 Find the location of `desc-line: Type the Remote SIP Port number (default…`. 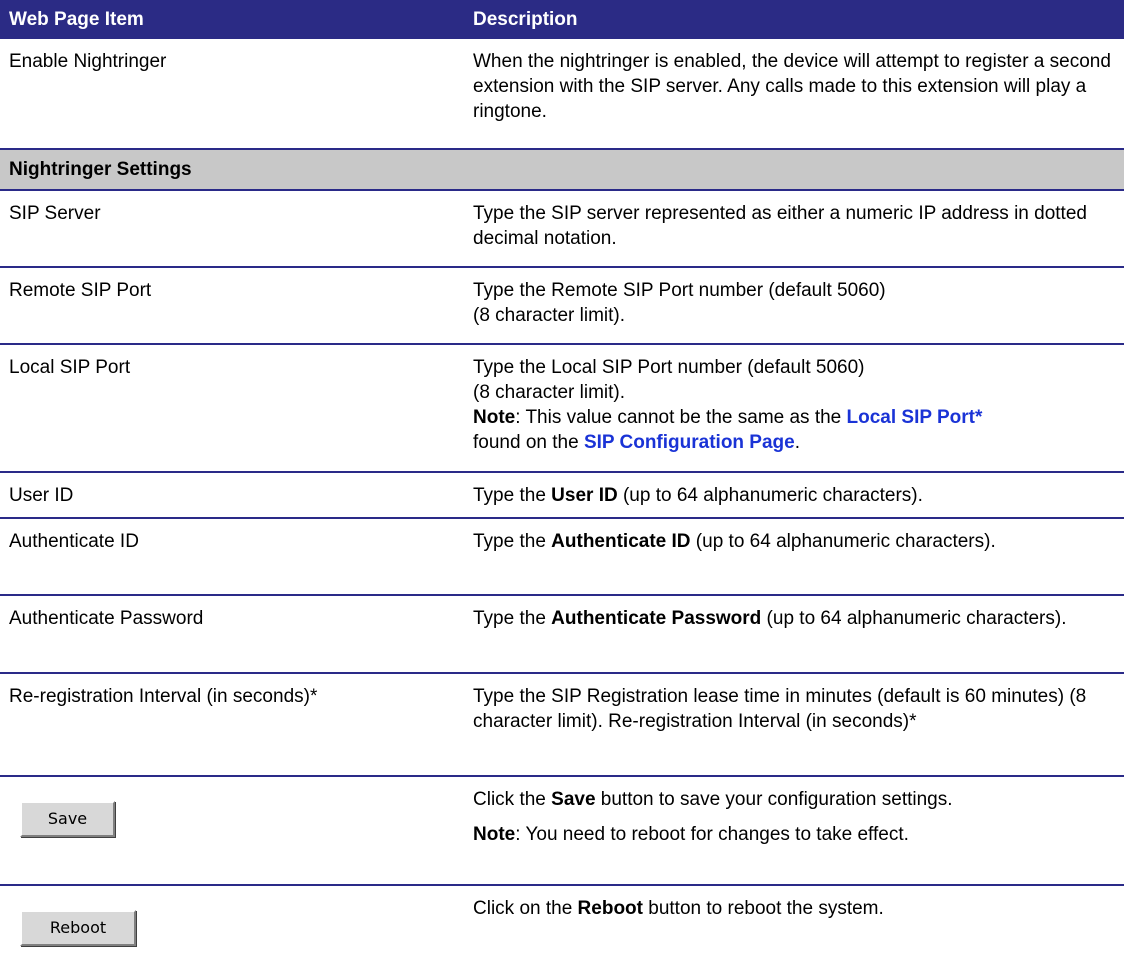

desc-line: Type the Remote SIP Port number (default… is located at coordinates (679, 290).